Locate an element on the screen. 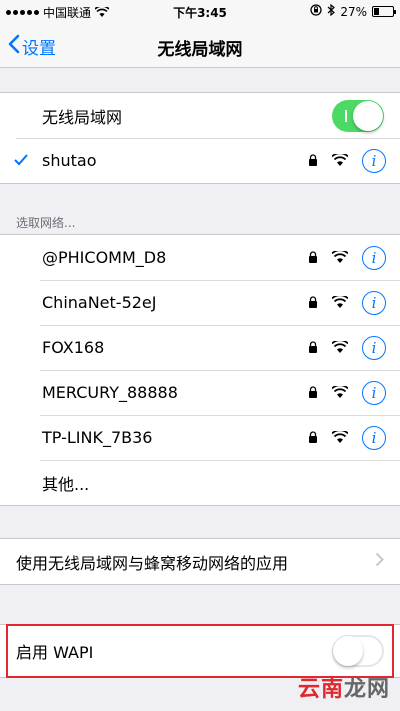 The height and width of the screenshot is (711, 400). battery-percent: 27% is located at coordinates (353, 11).